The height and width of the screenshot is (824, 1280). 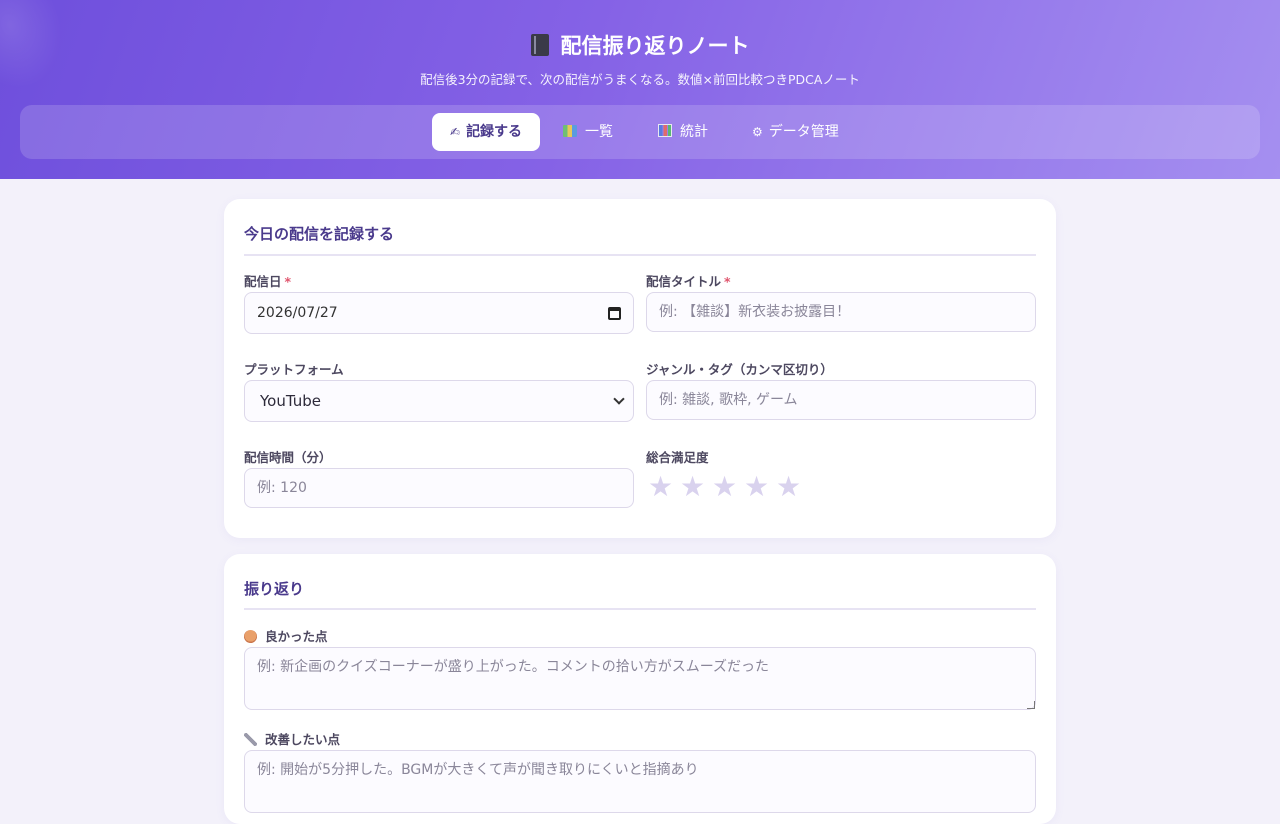 What do you see at coordinates (570, 131) in the screenshot?
I see `books-icon` at bounding box center [570, 131].